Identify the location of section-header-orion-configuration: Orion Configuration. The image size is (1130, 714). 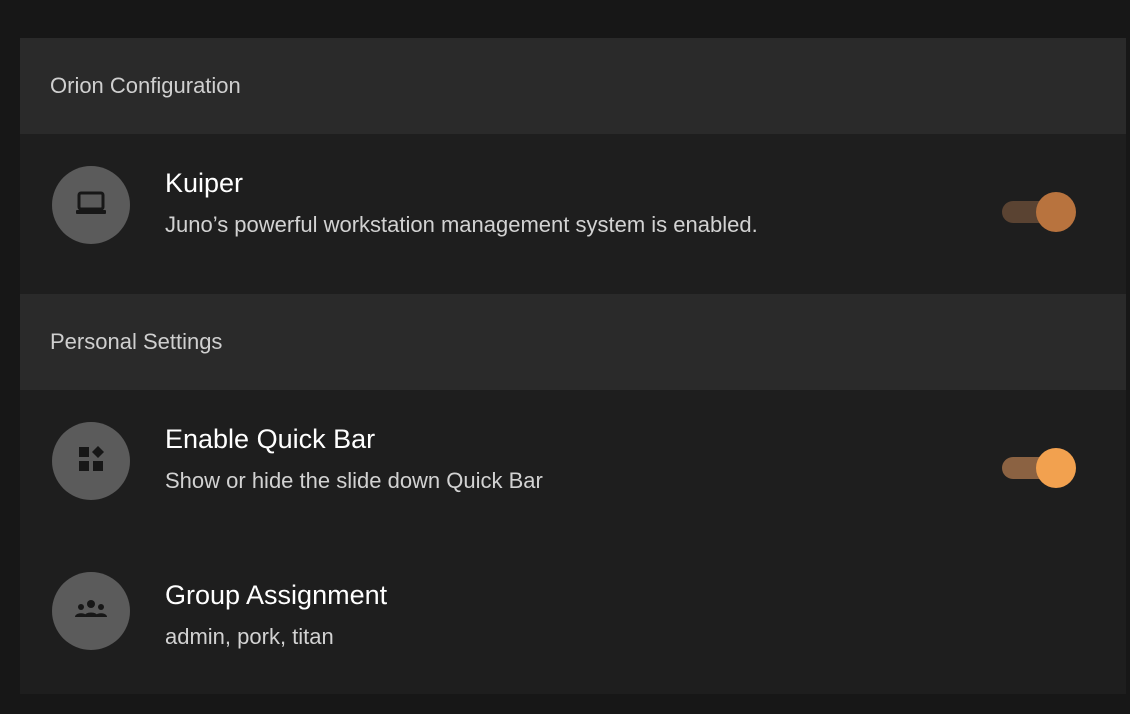
(573, 86).